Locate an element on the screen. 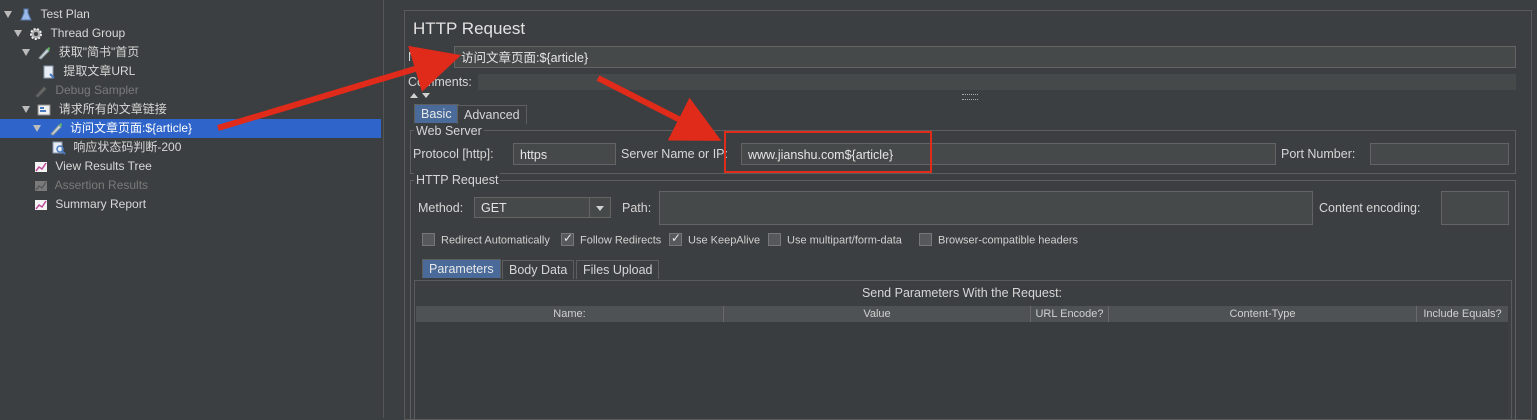 The image size is (1537, 420). extractor-icon is located at coordinates (49, 72).